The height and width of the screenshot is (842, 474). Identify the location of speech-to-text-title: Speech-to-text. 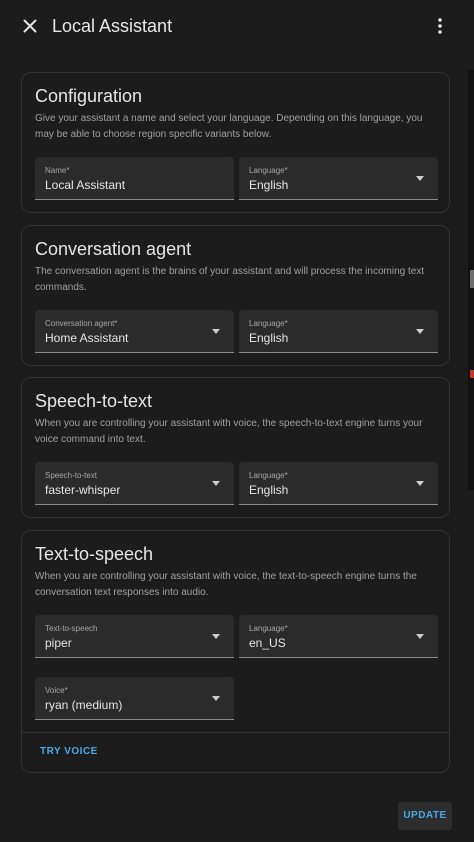
(94, 401).